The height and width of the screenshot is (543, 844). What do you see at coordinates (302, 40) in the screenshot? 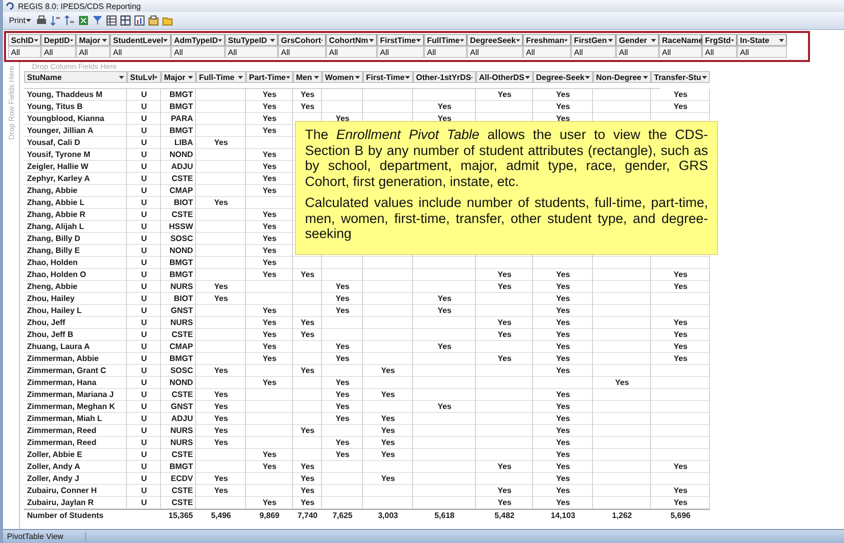
I see `filter-field-button: GrsCohort` at bounding box center [302, 40].